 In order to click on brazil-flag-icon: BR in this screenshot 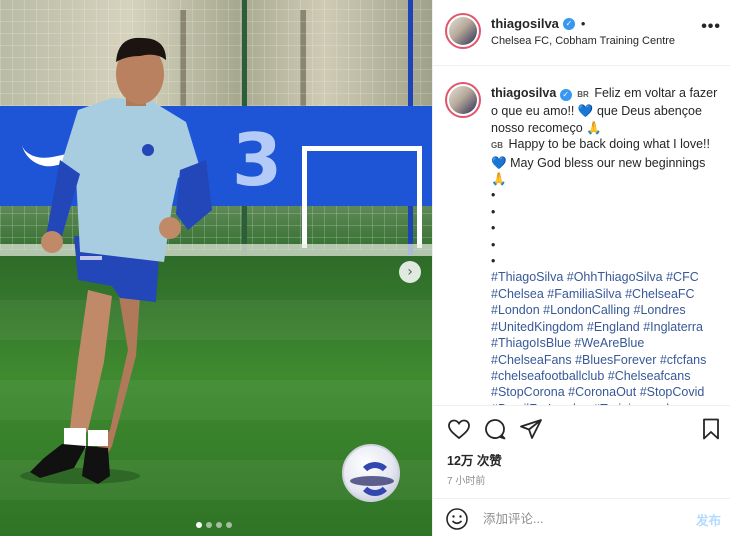, I will do `click(583, 94)`.